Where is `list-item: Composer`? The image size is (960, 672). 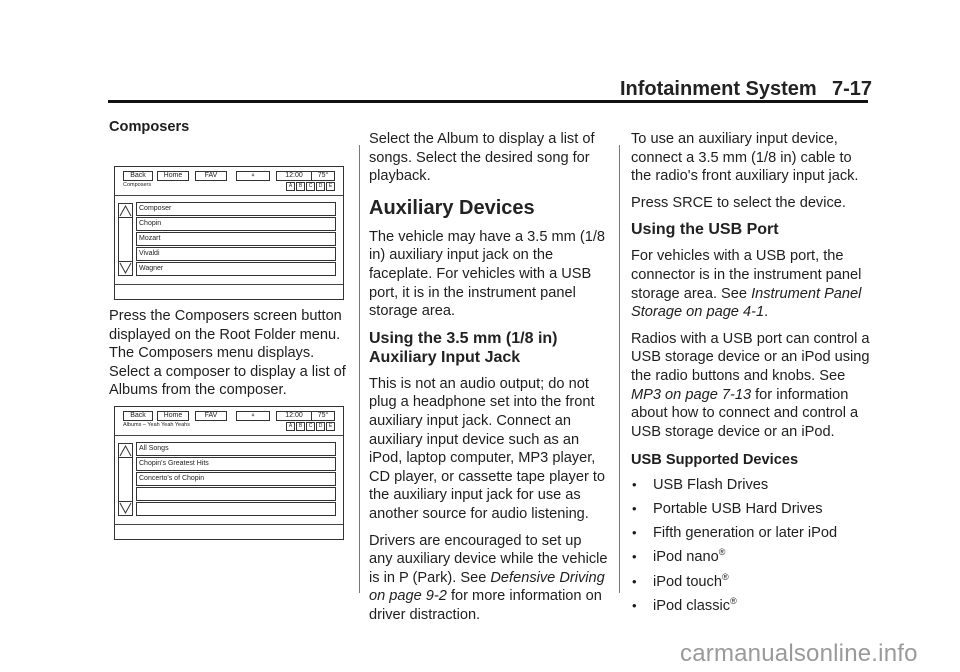
list-item: Composer is located at coordinates (236, 209).